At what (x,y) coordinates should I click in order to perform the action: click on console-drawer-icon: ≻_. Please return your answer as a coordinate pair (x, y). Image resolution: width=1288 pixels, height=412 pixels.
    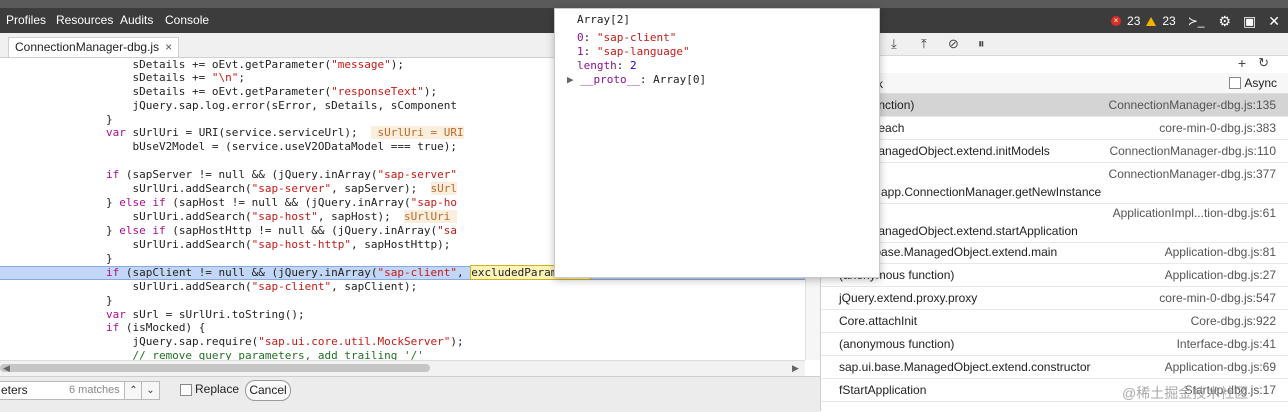
    Looking at the image, I should click on (1196, 21).